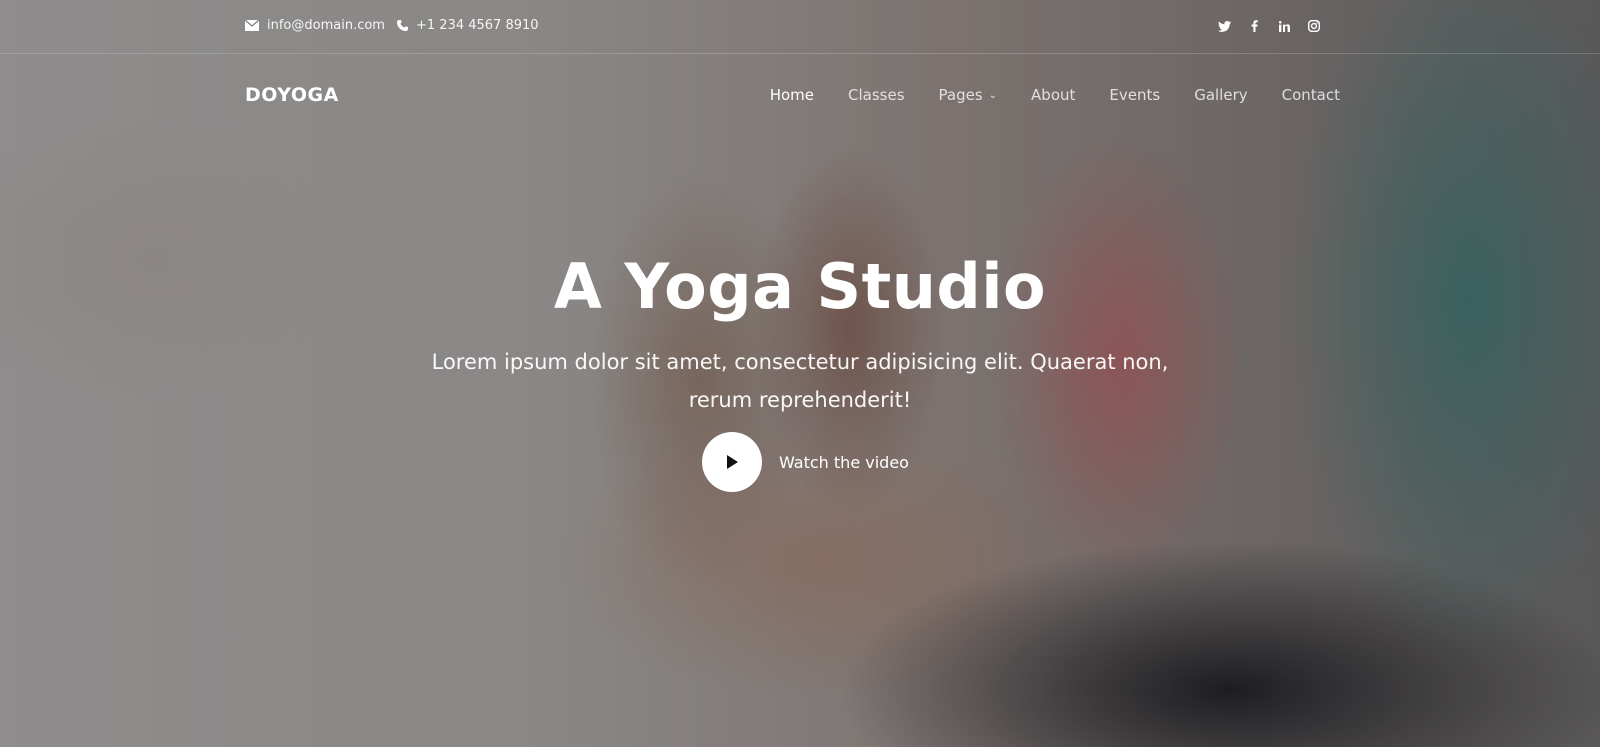 This screenshot has width=1600, height=747. What do you see at coordinates (252, 25) in the screenshot?
I see `envelope-icon` at bounding box center [252, 25].